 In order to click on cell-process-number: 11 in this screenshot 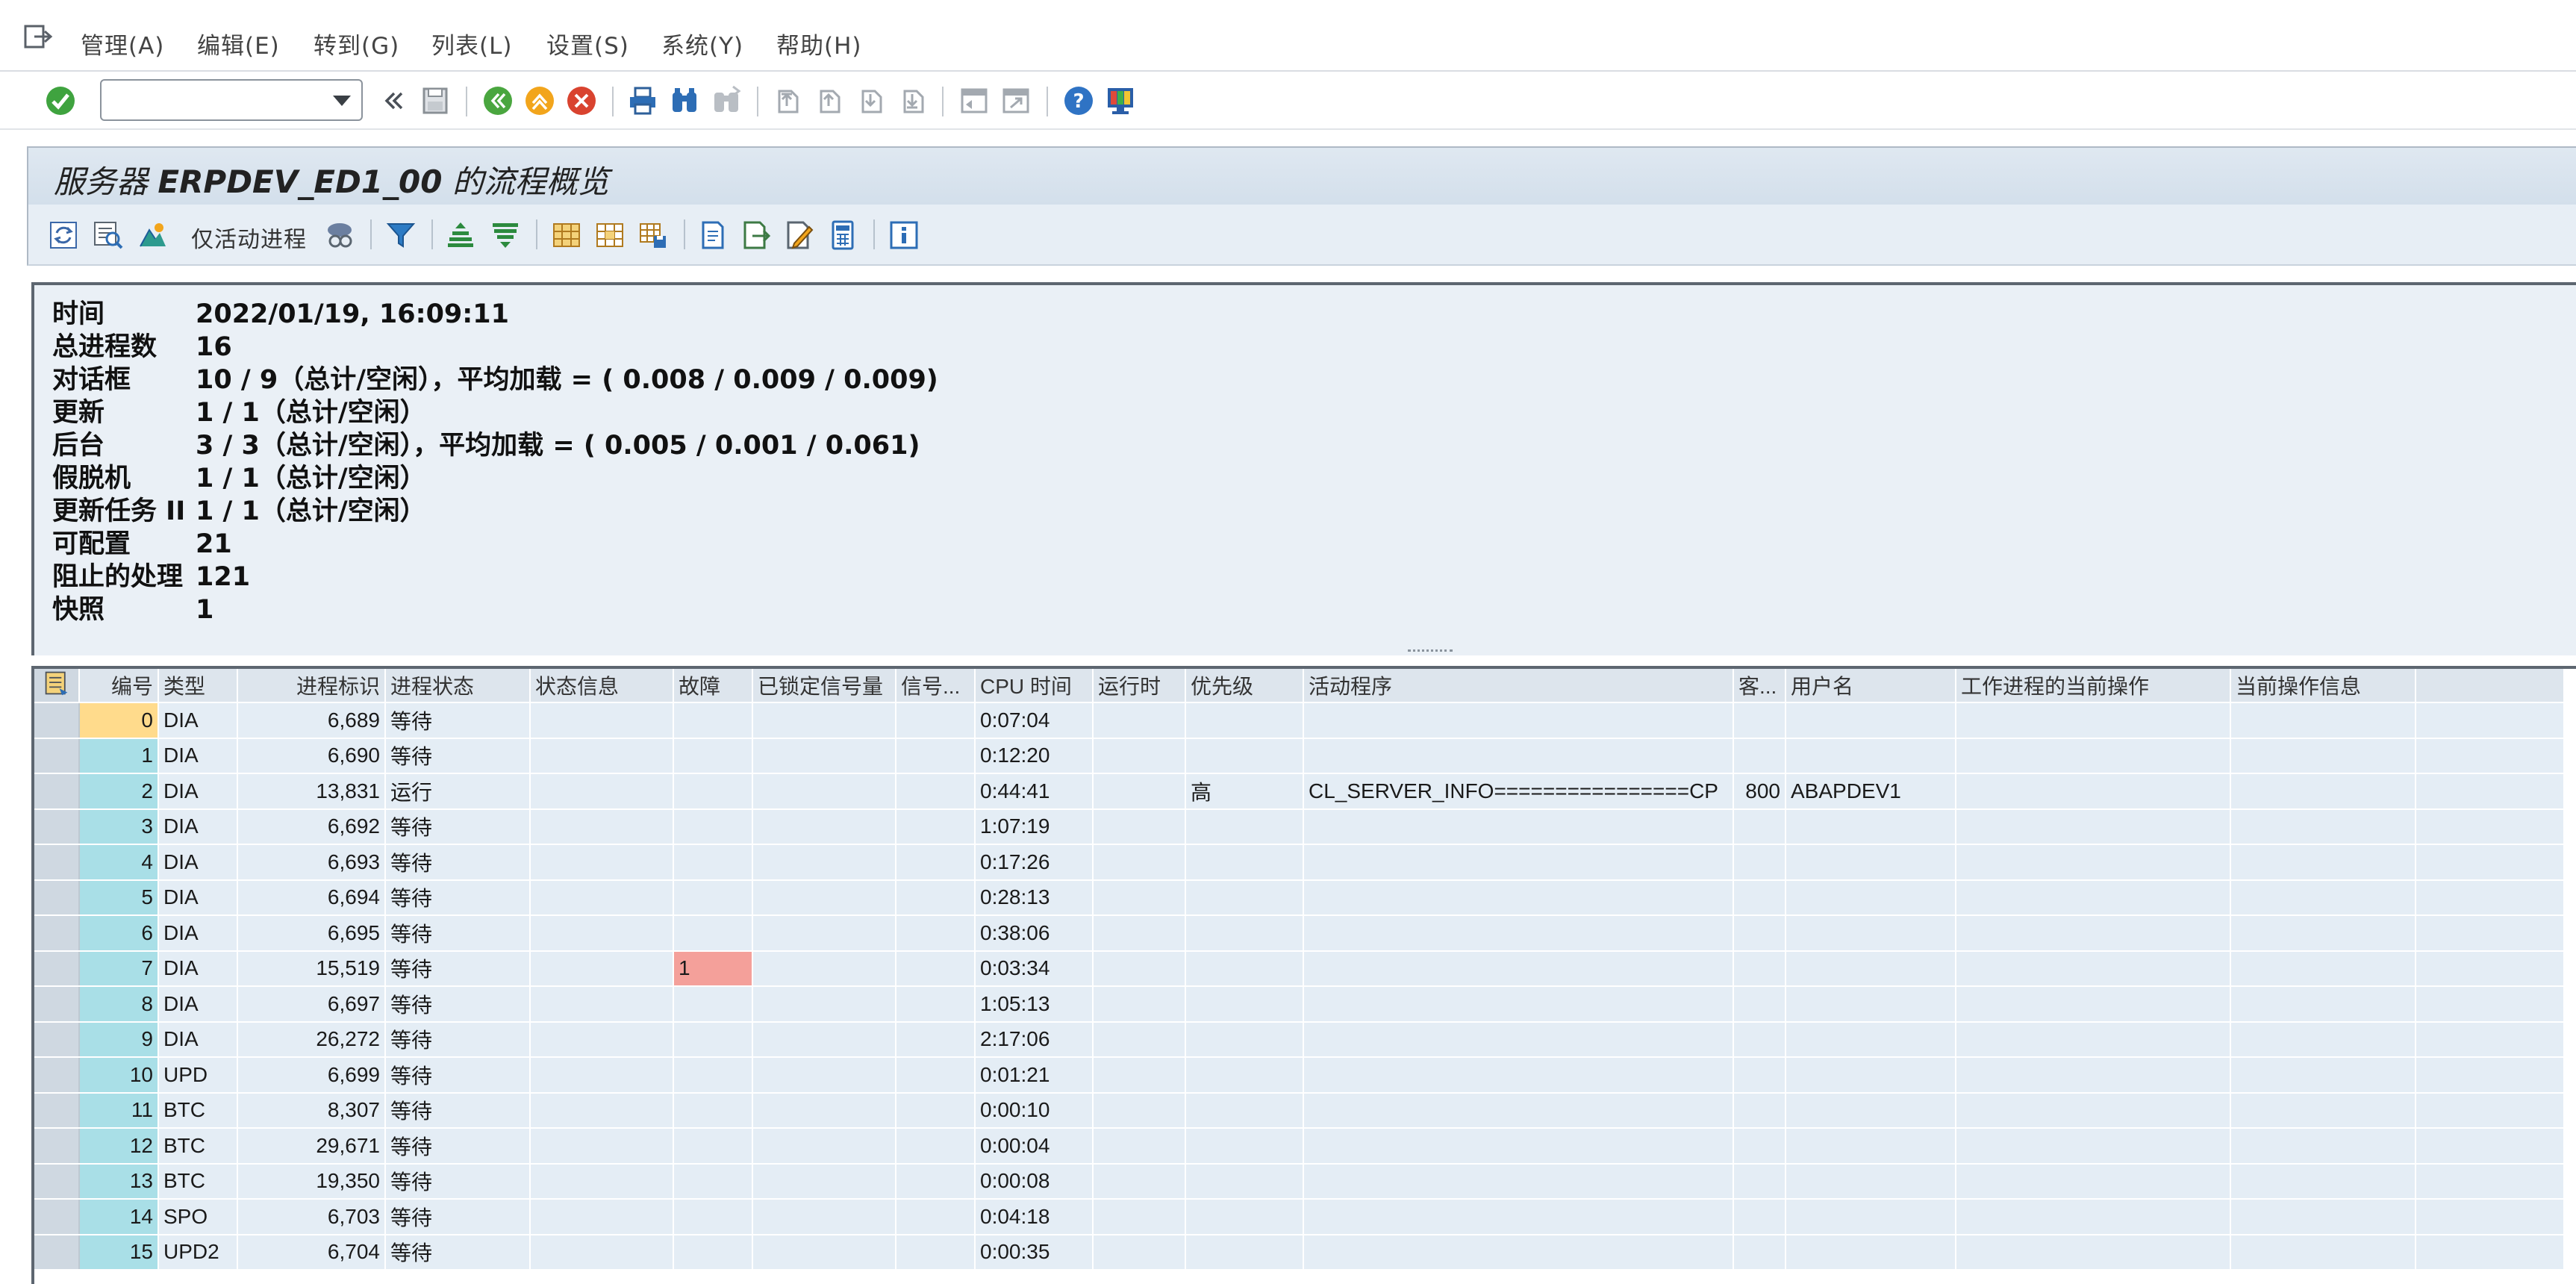, I will do `click(119, 1110)`.